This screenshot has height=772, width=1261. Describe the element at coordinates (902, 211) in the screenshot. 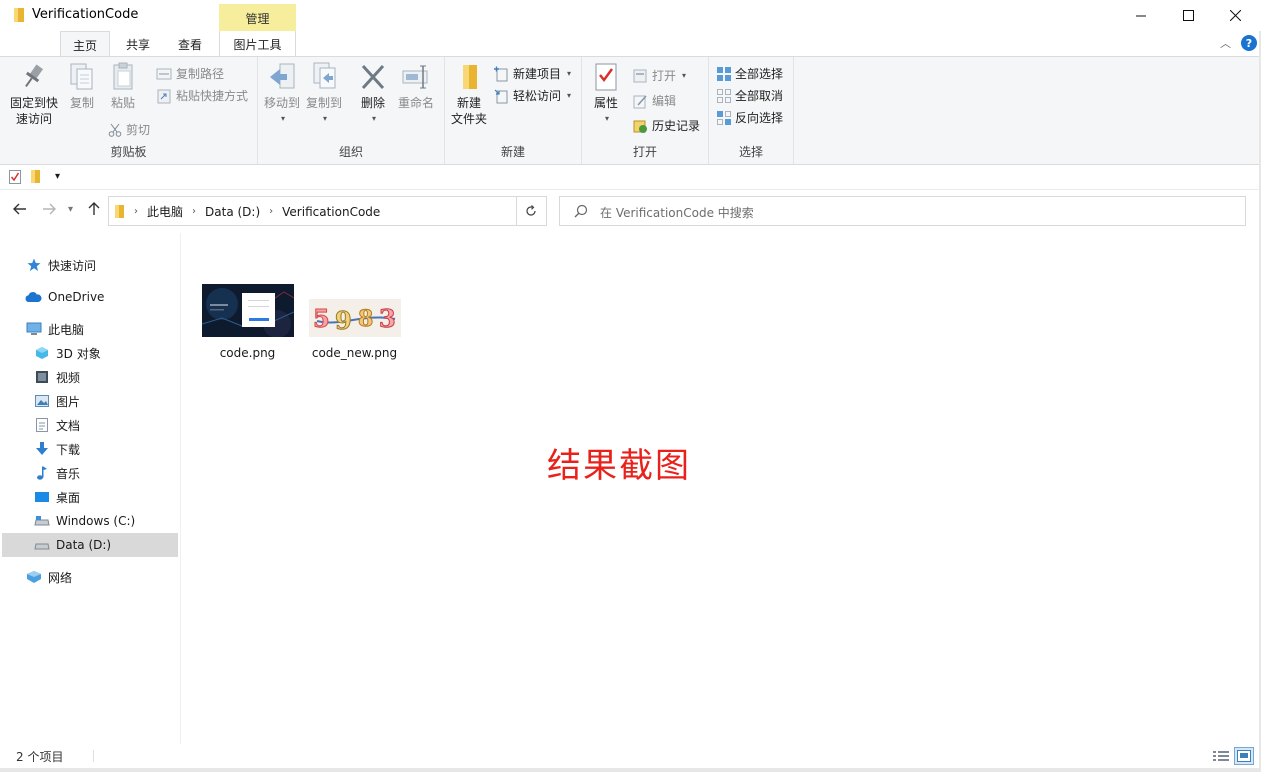

I see `search-box: 在 VerificationCode 中搜索` at that location.